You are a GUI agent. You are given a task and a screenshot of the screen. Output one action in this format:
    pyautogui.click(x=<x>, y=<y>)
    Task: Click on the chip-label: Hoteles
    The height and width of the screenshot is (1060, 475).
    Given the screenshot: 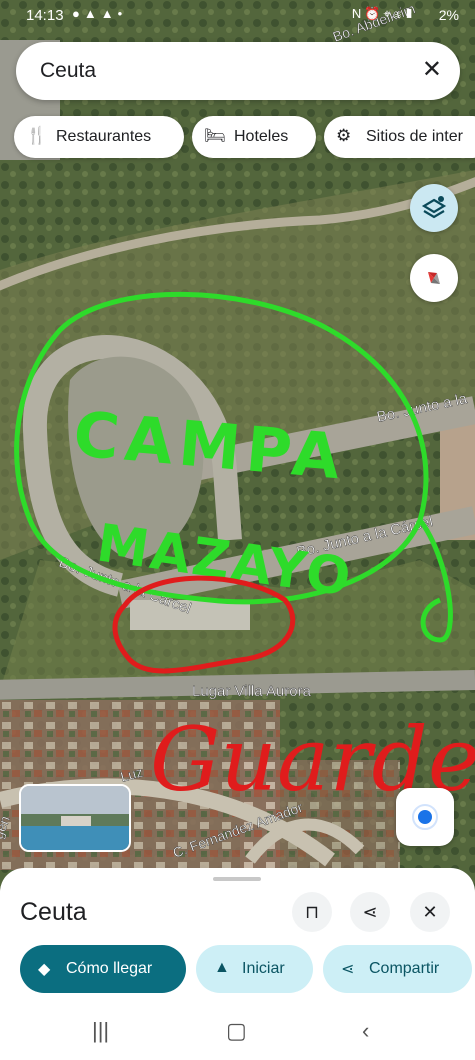 What is the action you would take?
    pyautogui.click(x=261, y=136)
    